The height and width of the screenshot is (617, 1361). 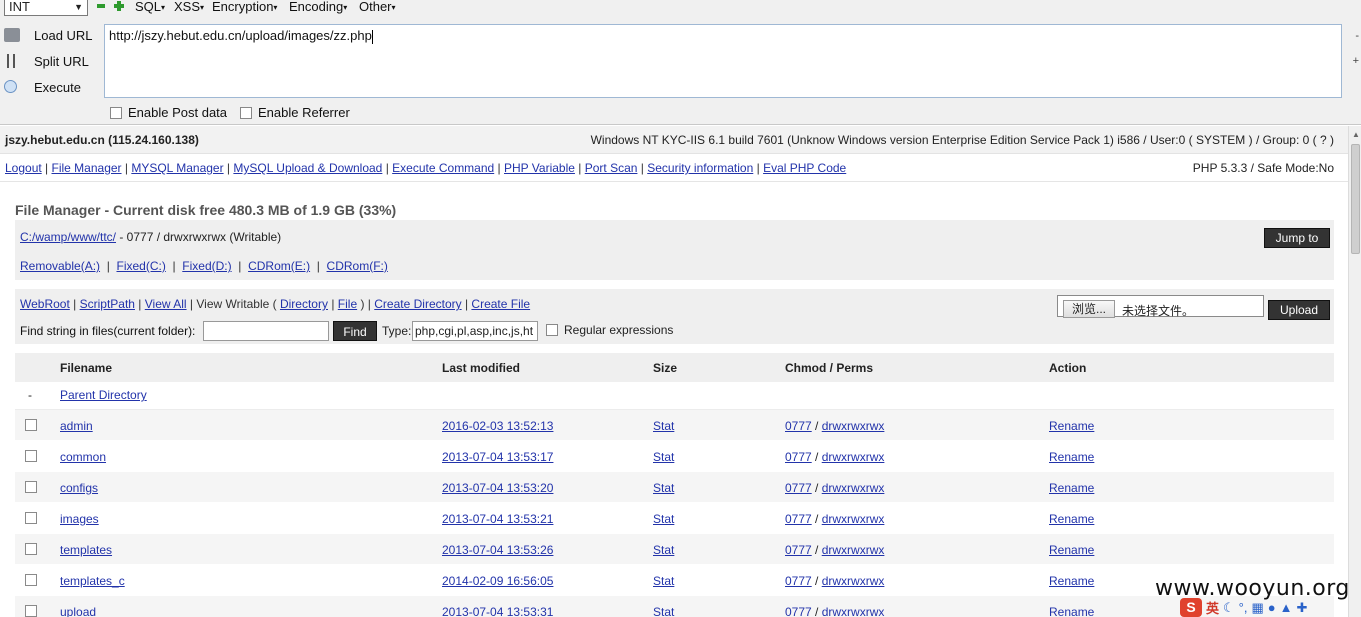 I want to click on header-size: Size, so click(x=665, y=368).